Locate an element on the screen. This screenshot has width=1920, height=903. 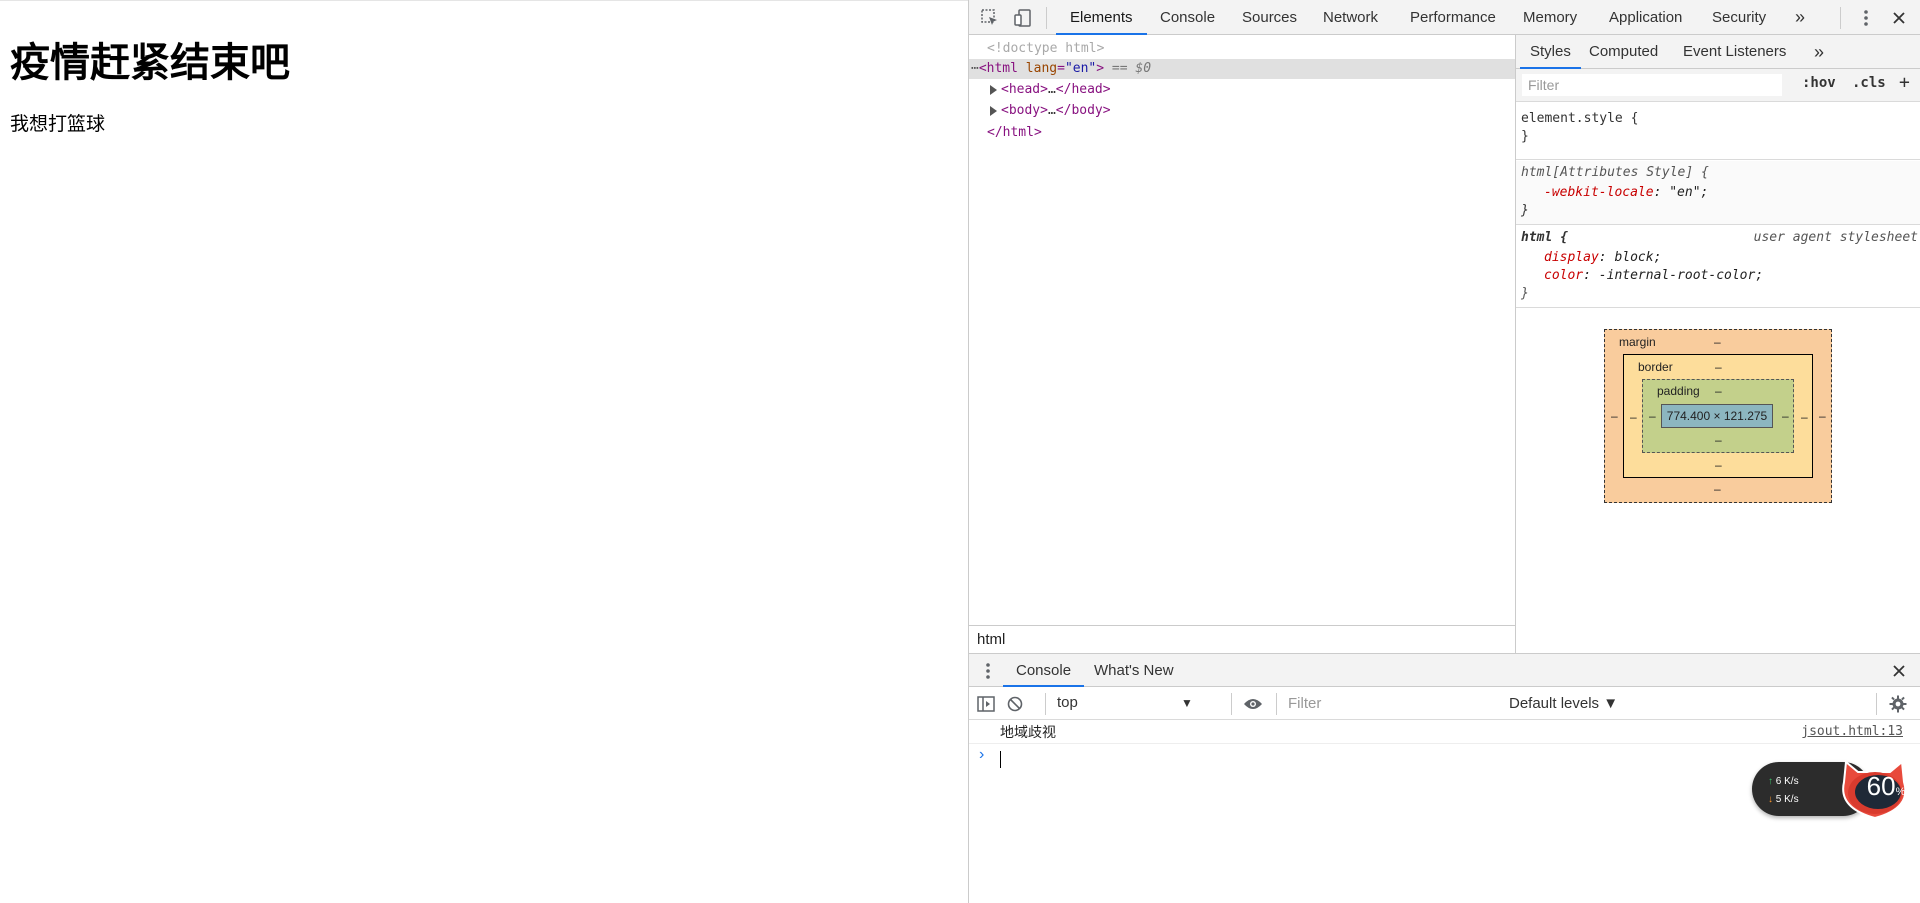
console-settings-gear-icon is located at coordinates (1898, 704).